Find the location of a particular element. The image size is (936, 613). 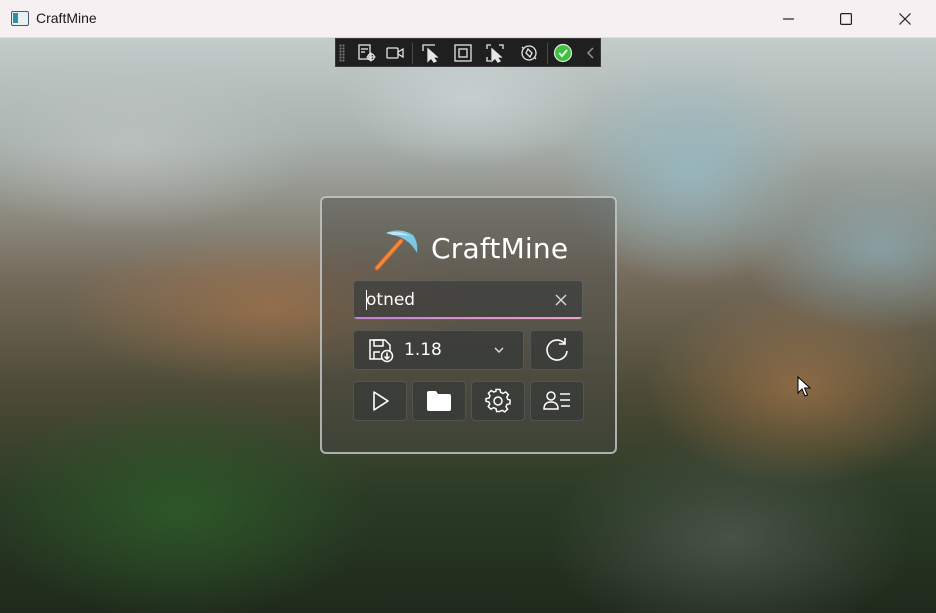

minimize-icon is located at coordinates (788, 19).